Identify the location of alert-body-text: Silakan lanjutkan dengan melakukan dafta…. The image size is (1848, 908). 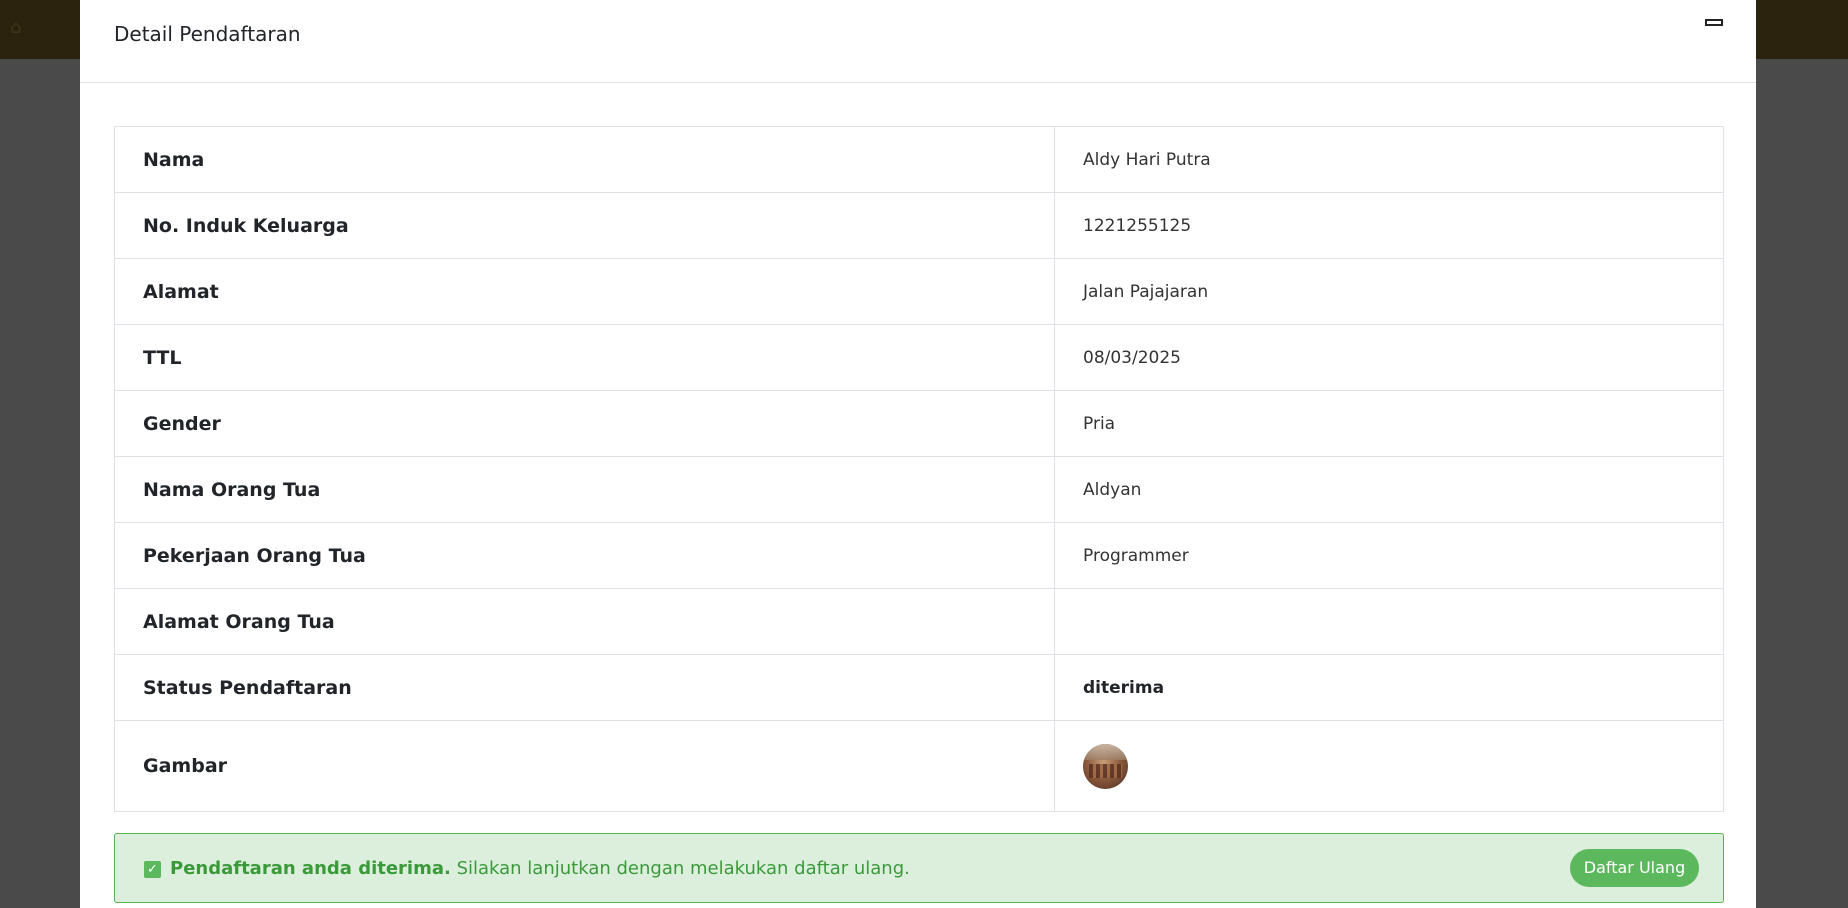
(680, 868).